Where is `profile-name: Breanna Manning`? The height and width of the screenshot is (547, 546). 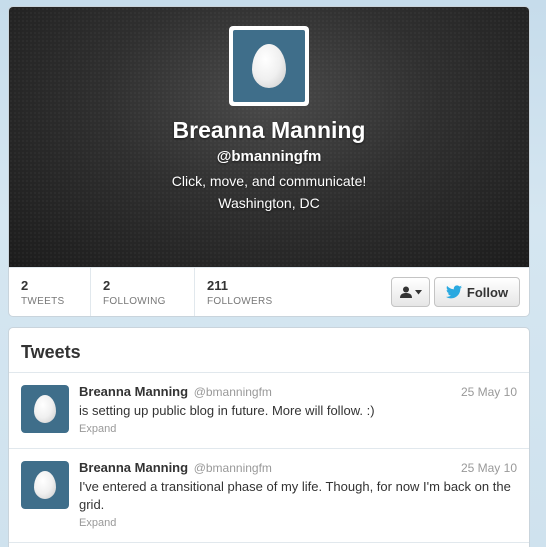
profile-name: Breanna Manning is located at coordinates (269, 130).